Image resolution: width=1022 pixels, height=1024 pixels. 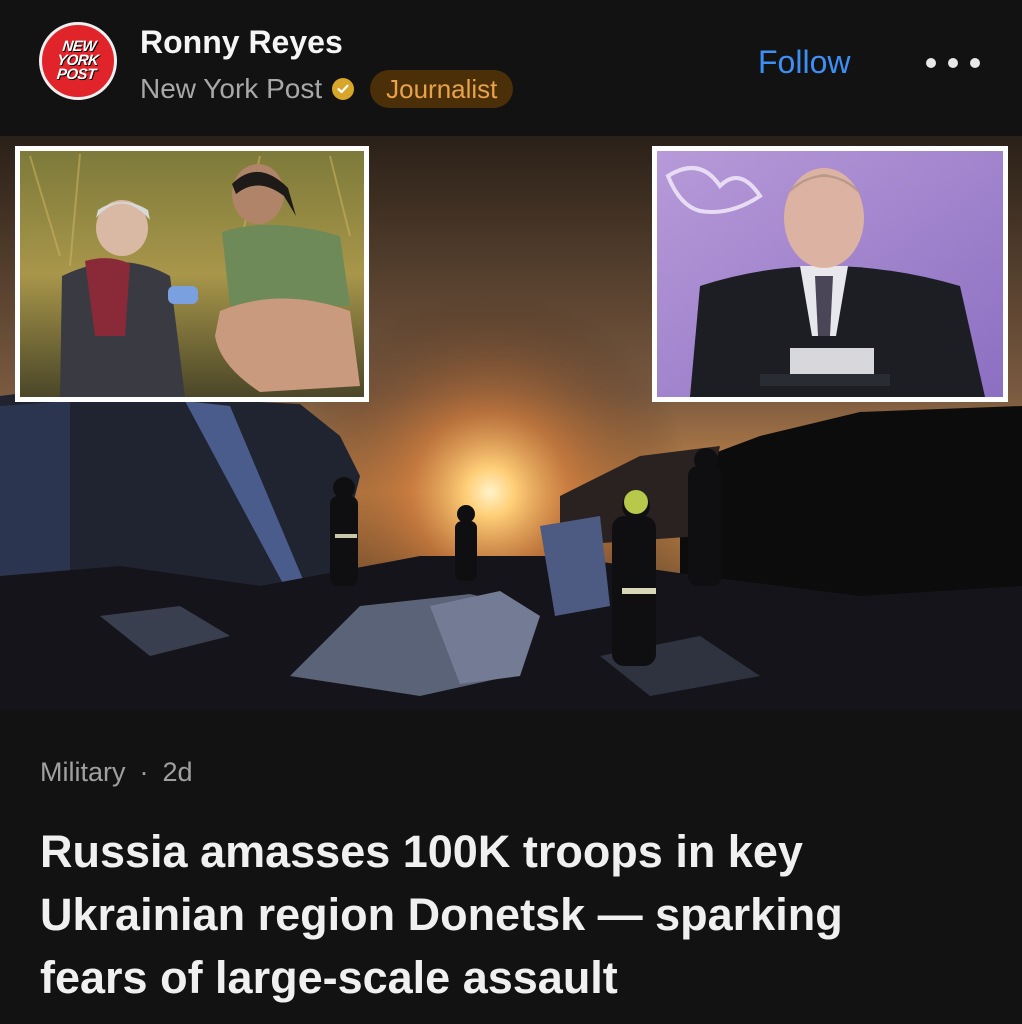 What do you see at coordinates (804, 62) in the screenshot?
I see `follow-button: Follow` at bounding box center [804, 62].